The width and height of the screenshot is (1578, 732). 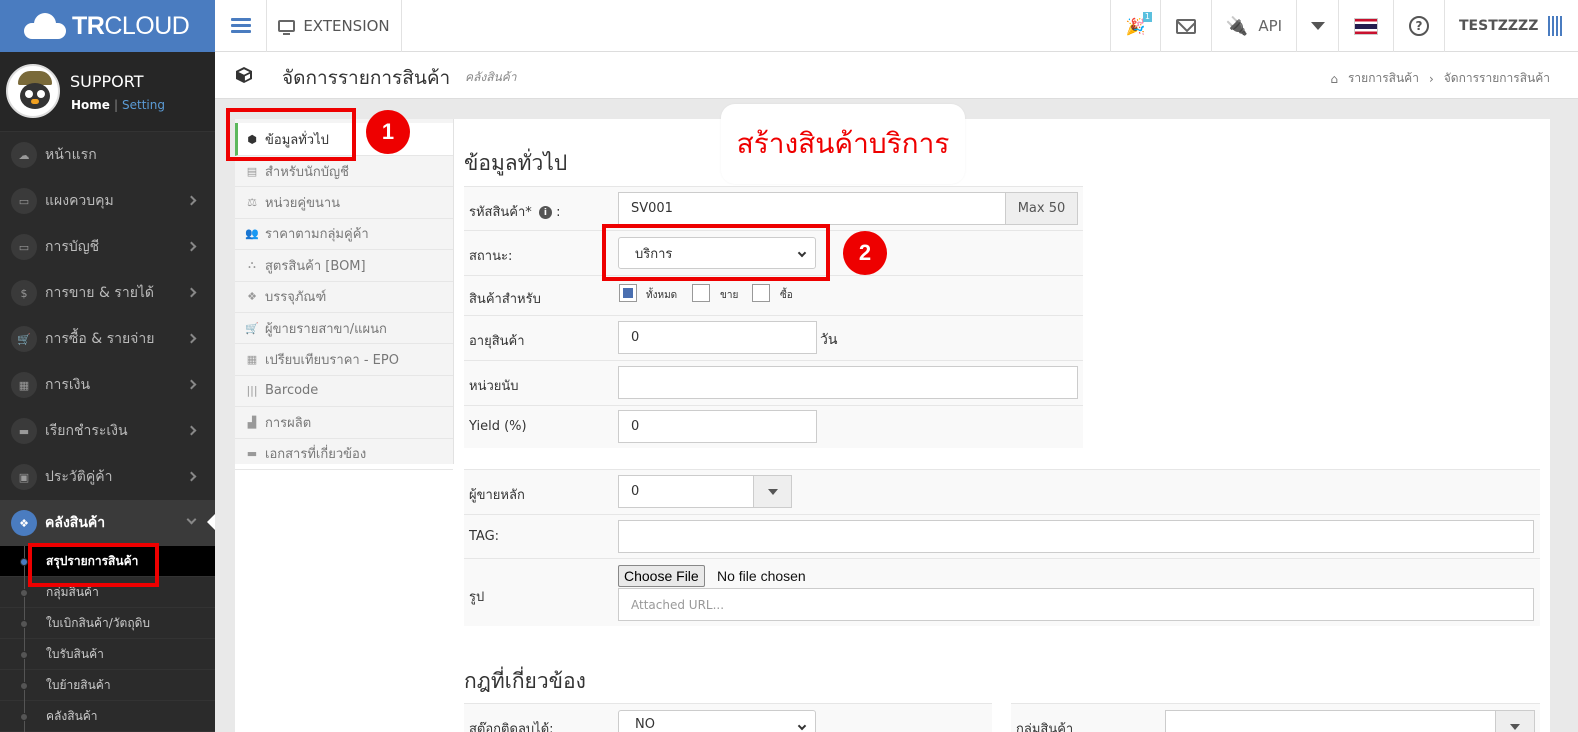 I want to click on product-group-dropdown-button, so click(x=1515, y=721).